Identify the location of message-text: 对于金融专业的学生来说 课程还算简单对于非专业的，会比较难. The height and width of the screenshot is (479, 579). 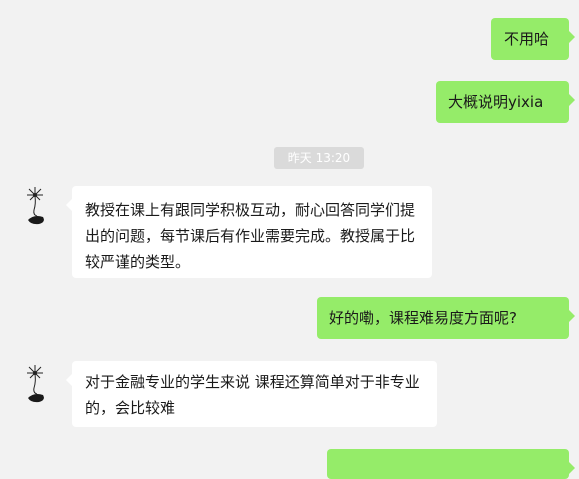
(252, 395).